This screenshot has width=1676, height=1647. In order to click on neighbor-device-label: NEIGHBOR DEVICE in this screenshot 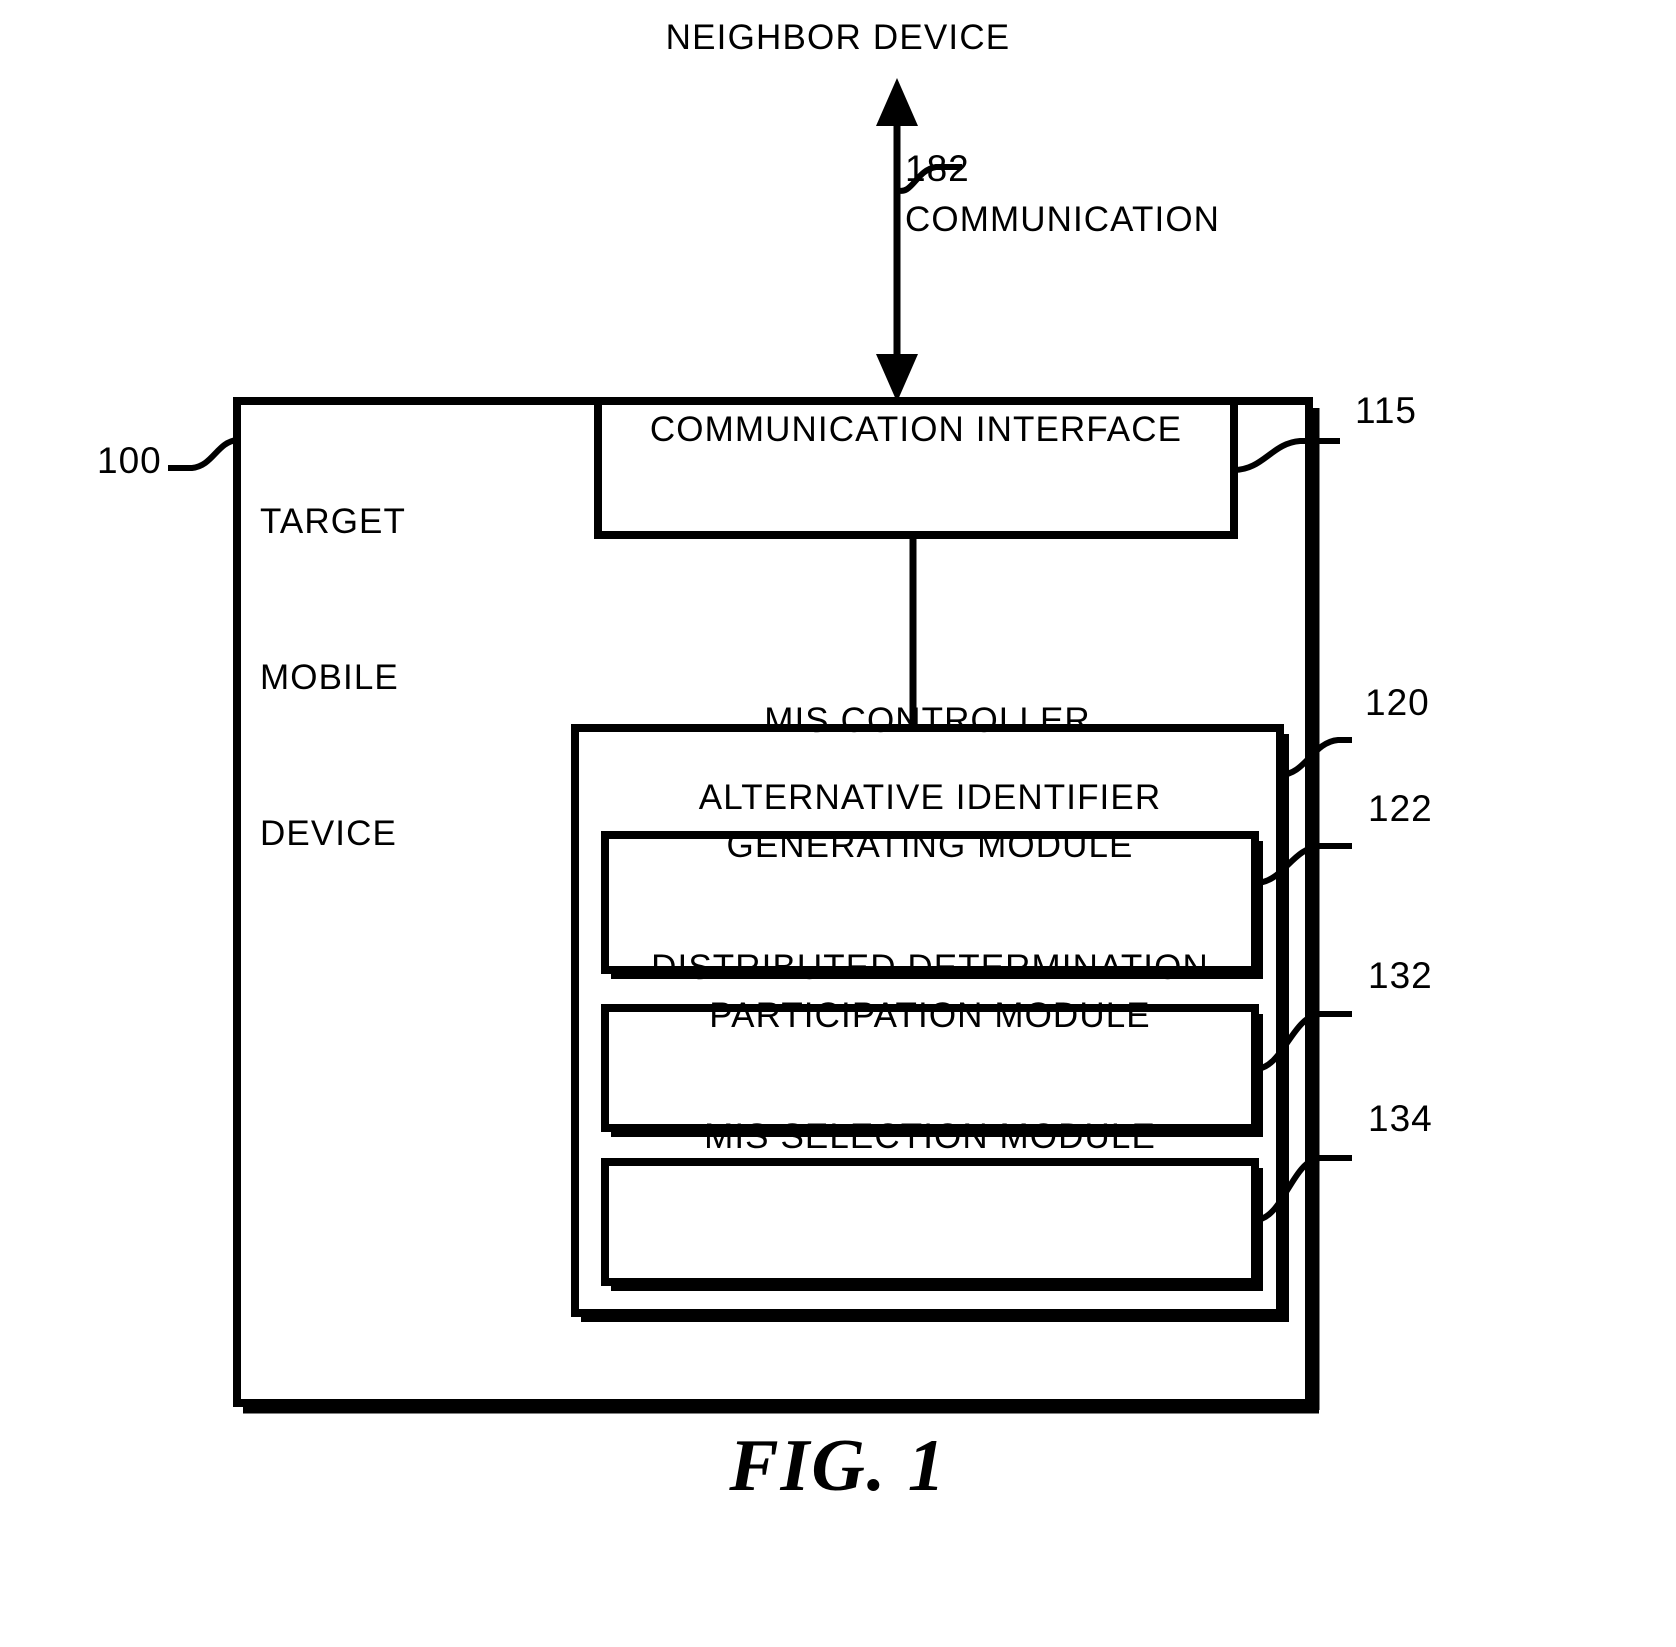, I will do `click(838, 37)`.